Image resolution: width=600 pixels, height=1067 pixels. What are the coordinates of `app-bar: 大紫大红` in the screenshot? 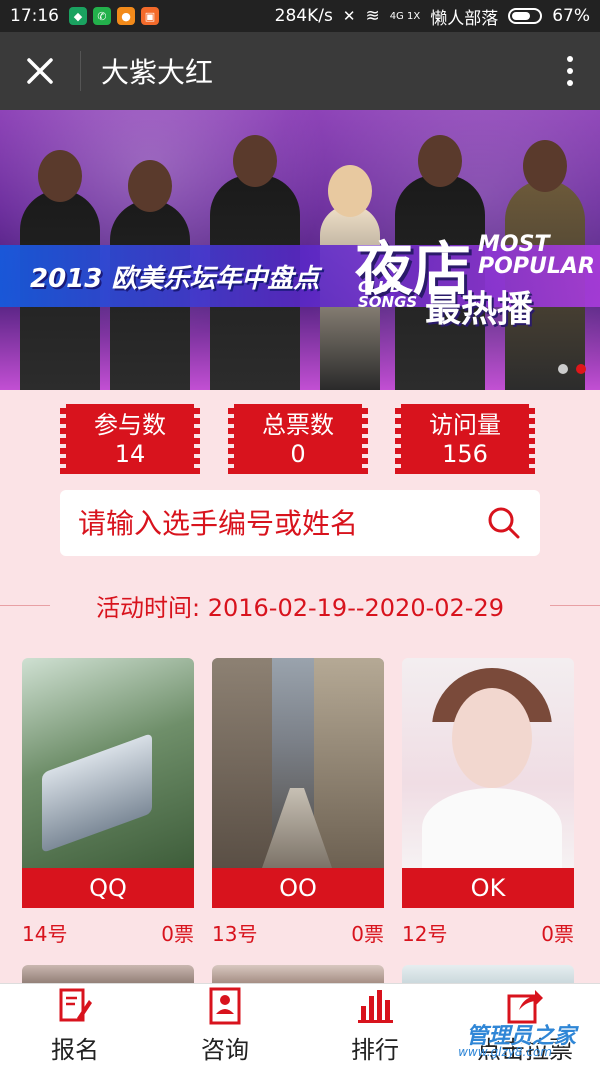 It's located at (300, 71).